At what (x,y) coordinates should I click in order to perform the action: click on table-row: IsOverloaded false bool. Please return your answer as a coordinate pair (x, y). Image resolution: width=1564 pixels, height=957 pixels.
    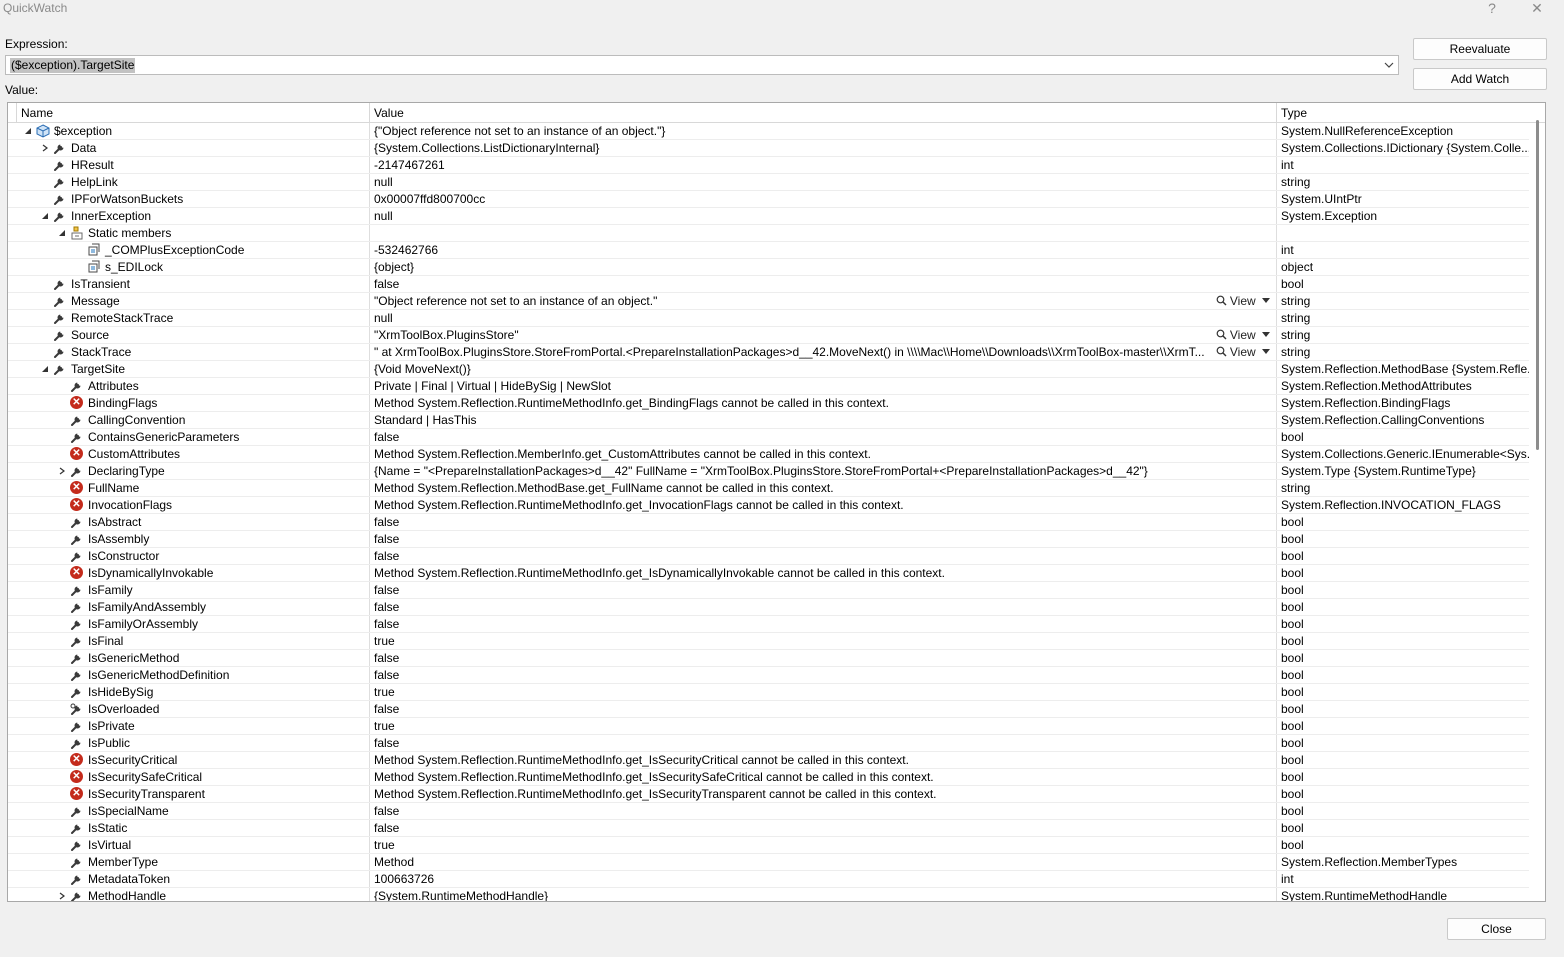
    Looking at the image, I should click on (768, 709).